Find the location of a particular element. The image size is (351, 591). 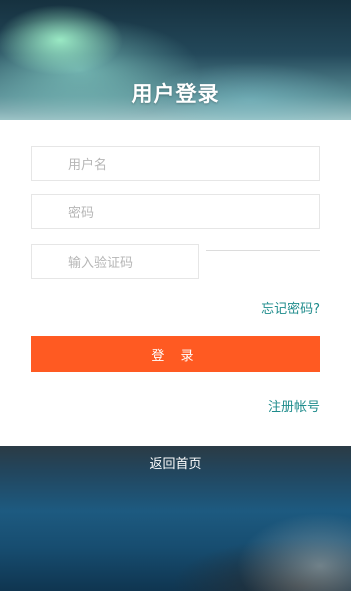

back-home-link: 返回首页 is located at coordinates (175, 462).